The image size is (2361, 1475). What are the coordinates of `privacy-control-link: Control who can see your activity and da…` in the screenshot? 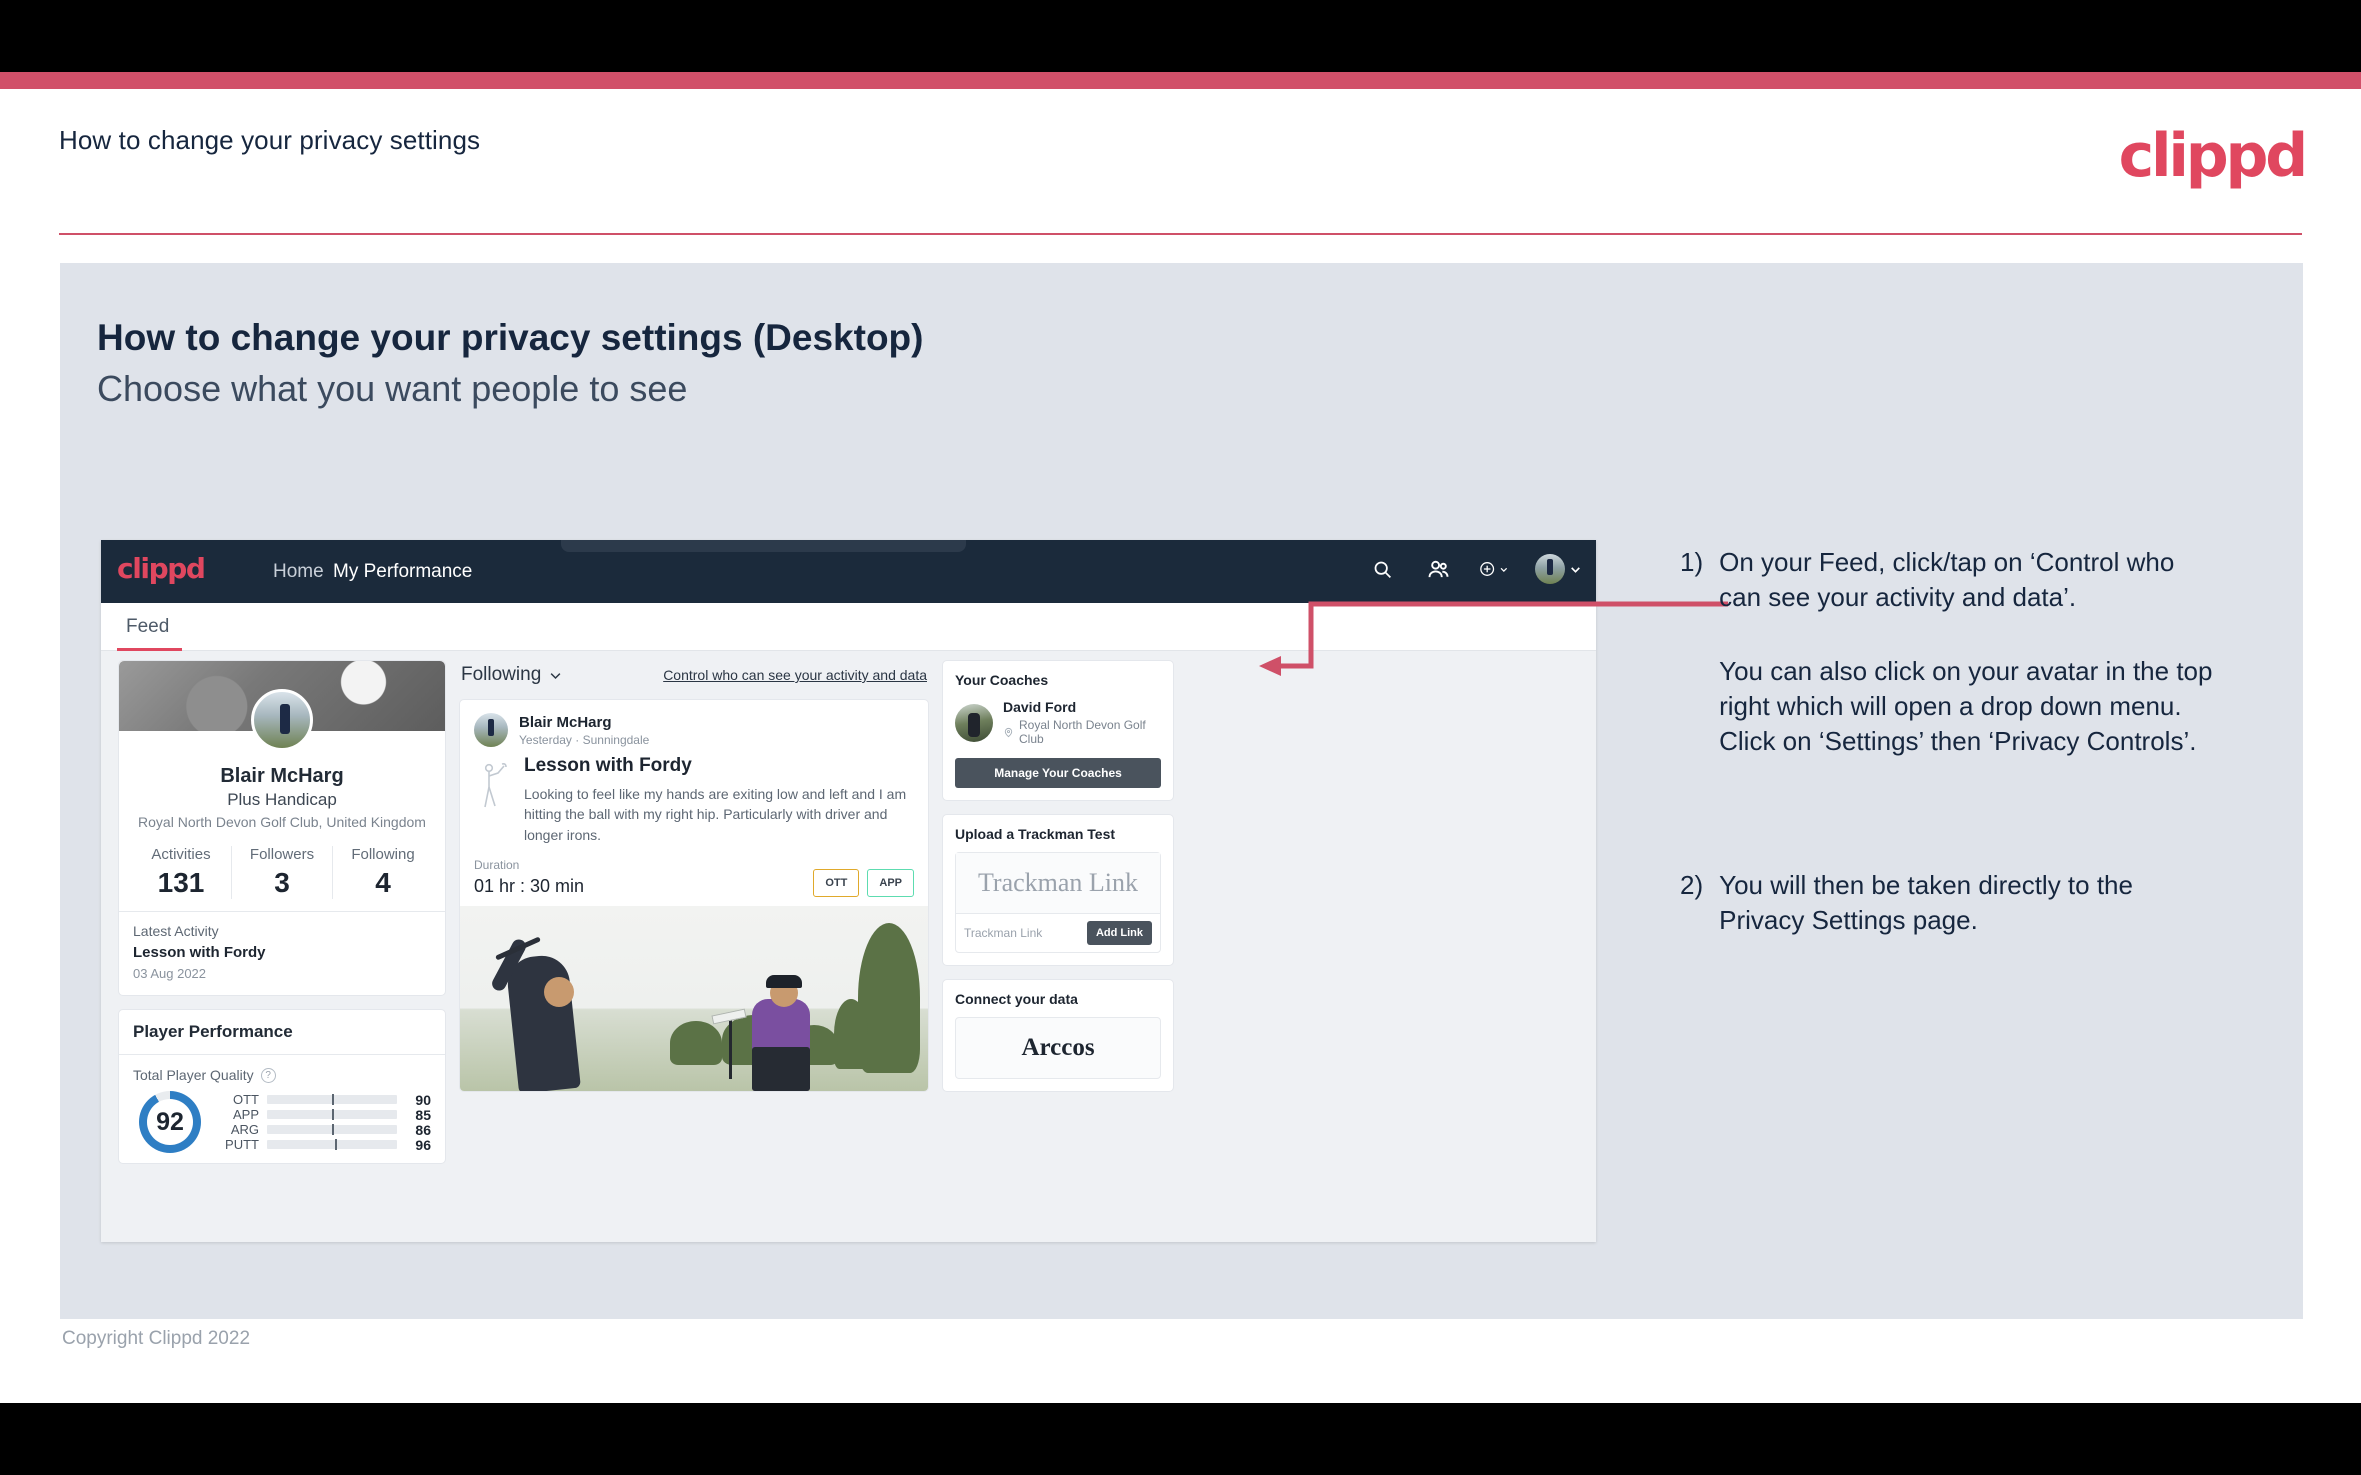 It's located at (795, 675).